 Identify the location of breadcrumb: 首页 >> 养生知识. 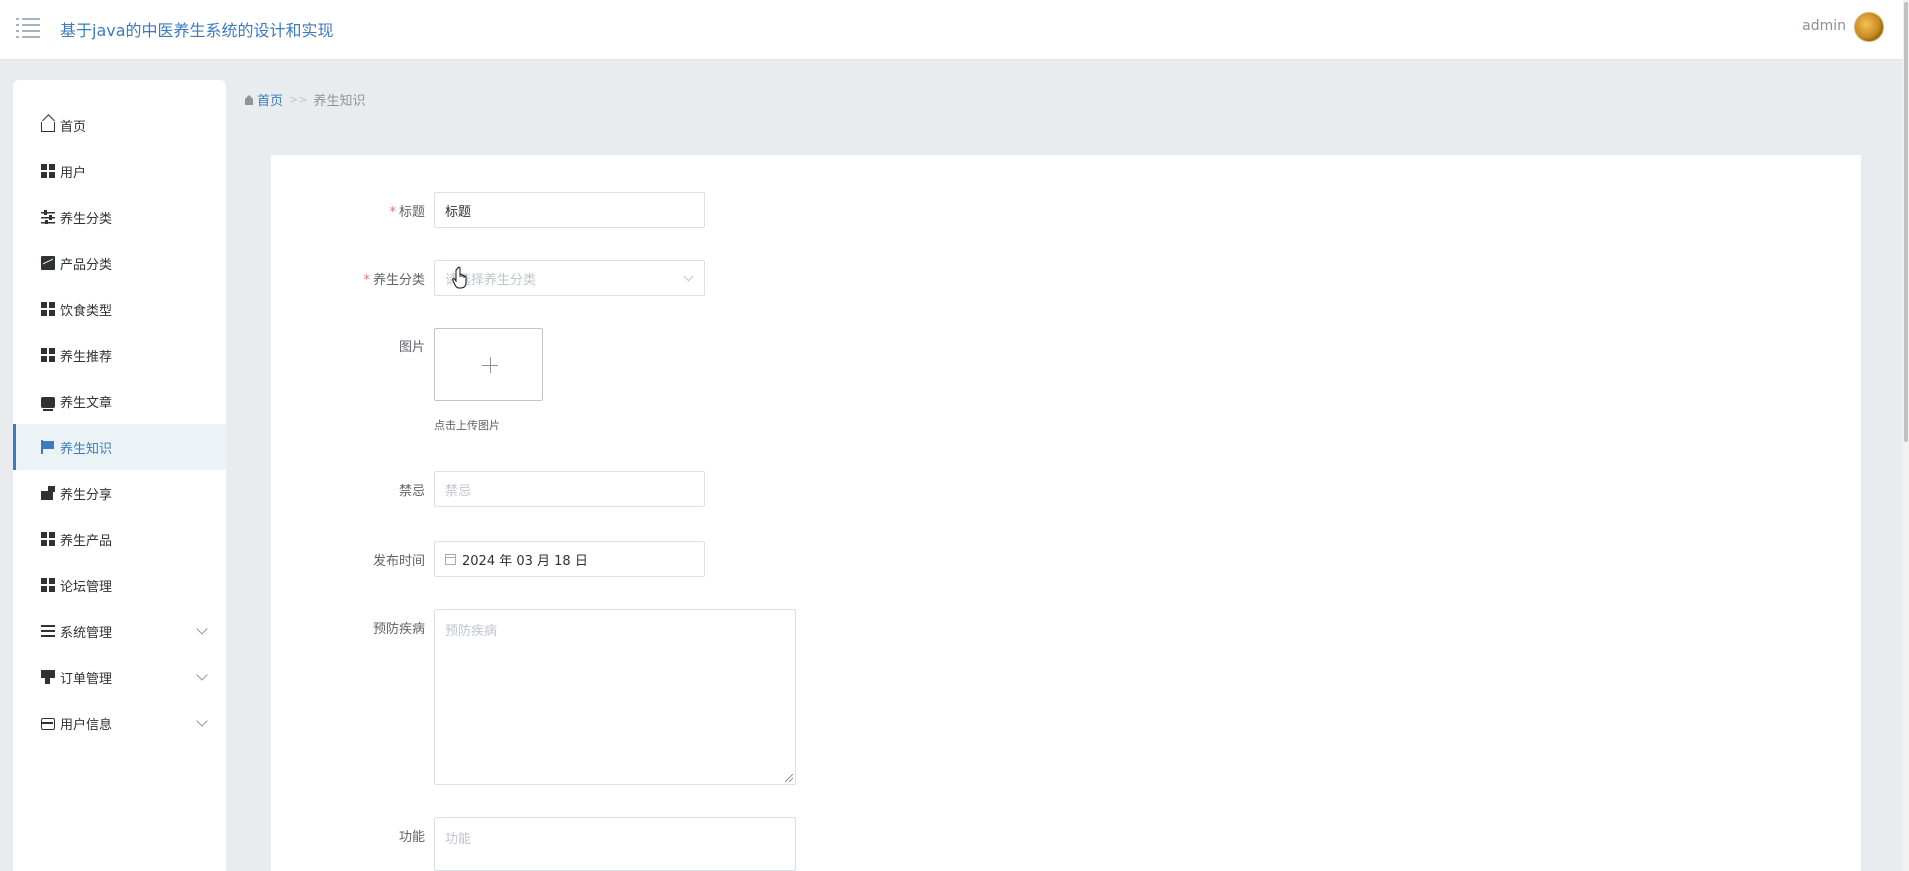
(304, 99).